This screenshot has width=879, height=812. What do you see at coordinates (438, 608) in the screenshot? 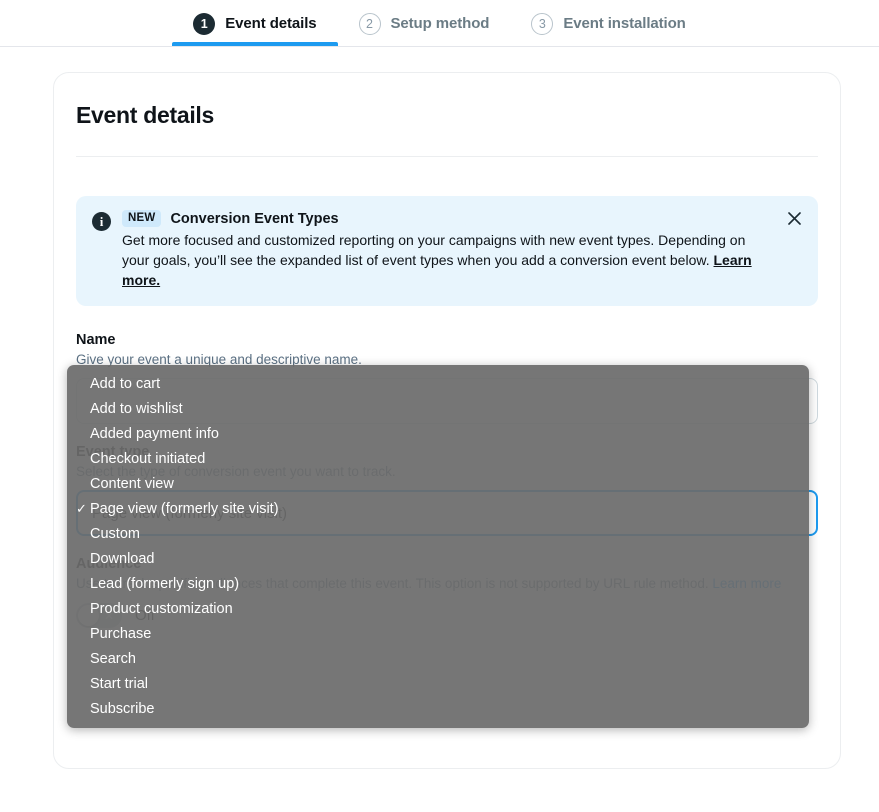
I see `dropdown-option: Product customization` at bounding box center [438, 608].